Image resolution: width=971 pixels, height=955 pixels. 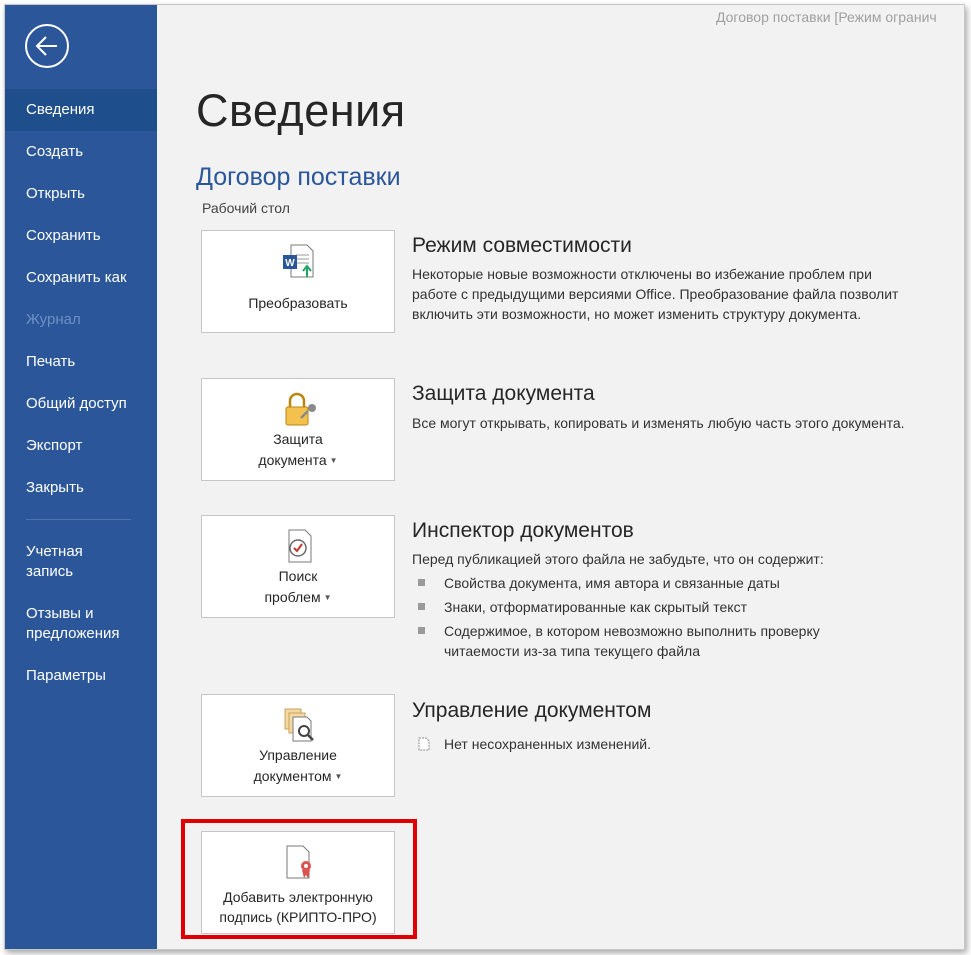 I want to click on nav-item-open: Открыть, so click(x=81, y=194).